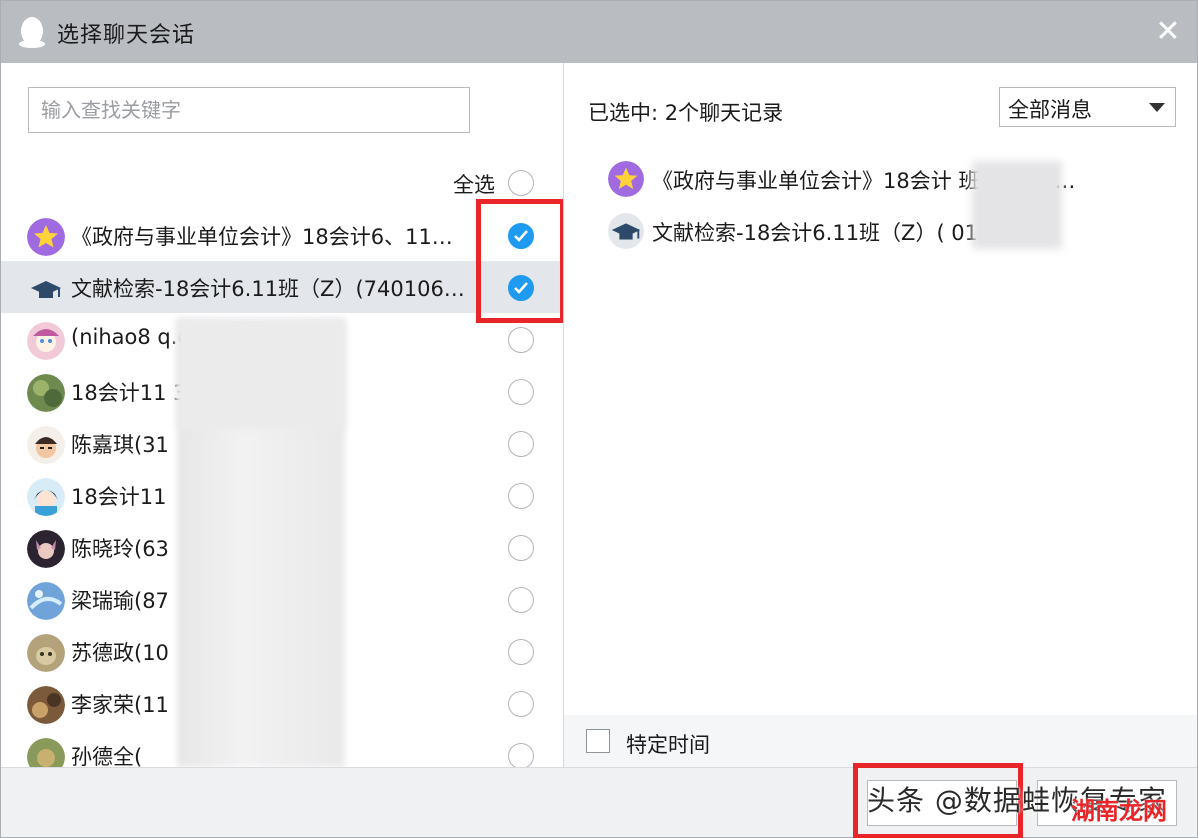 The height and width of the screenshot is (838, 1198). Describe the element at coordinates (598, 741) in the screenshot. I see `specific-time-checkbox` at that location.